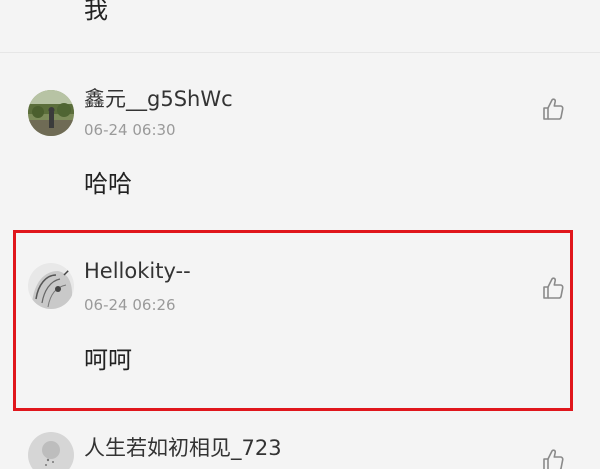 The height and width of the screenshot is (469, 600). I want to click on comment-username: 人生若如初相见_723, so click(183, 447).